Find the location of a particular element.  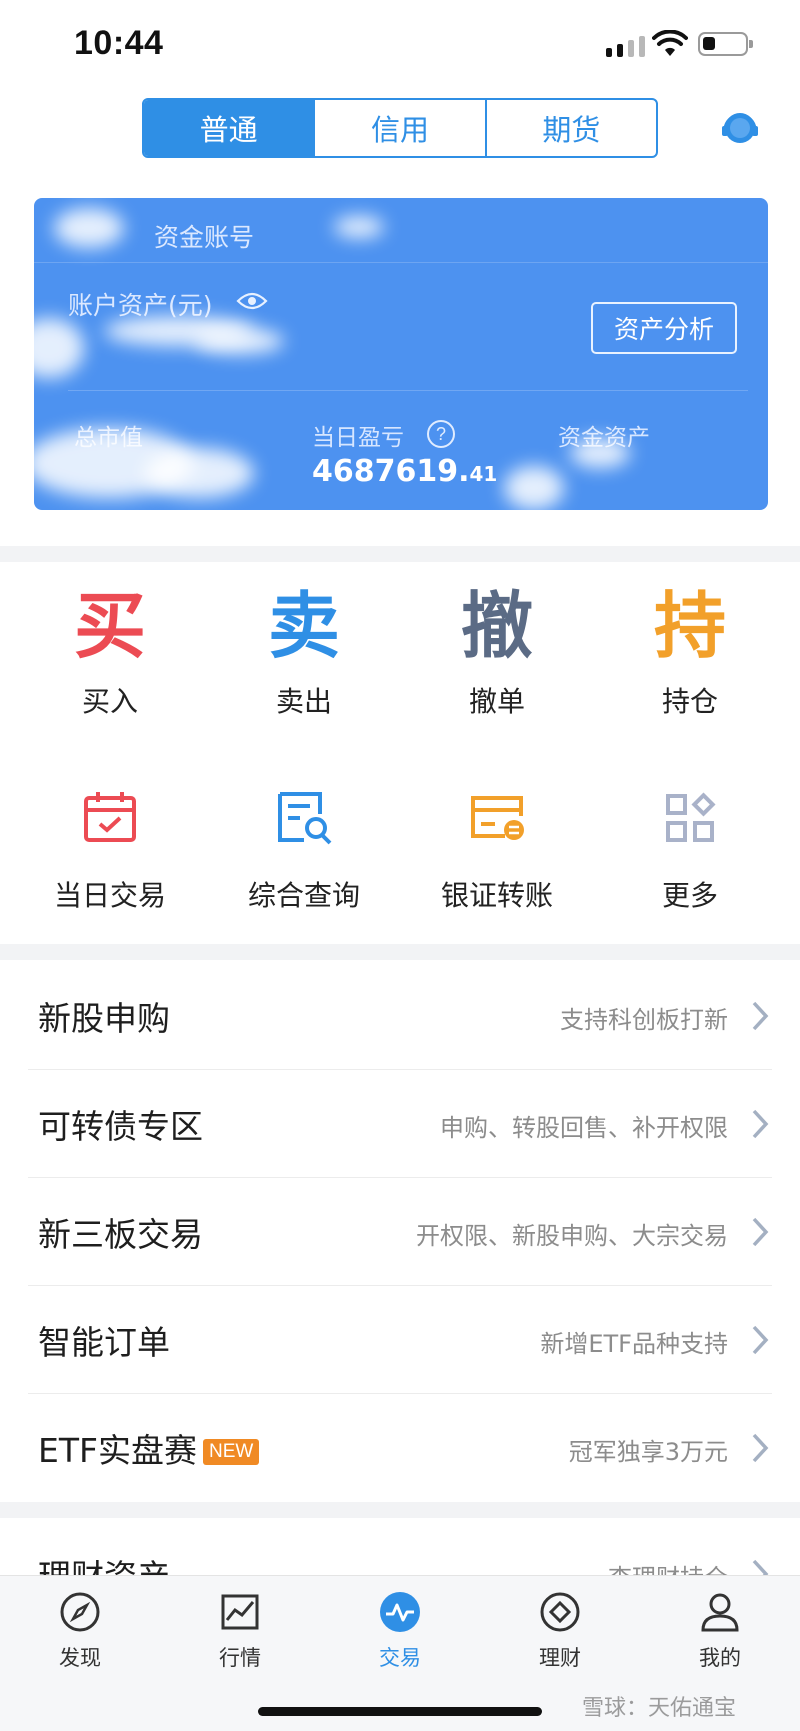

asset-analysis-button: 资产分析 is located at coordinates (664, 328).